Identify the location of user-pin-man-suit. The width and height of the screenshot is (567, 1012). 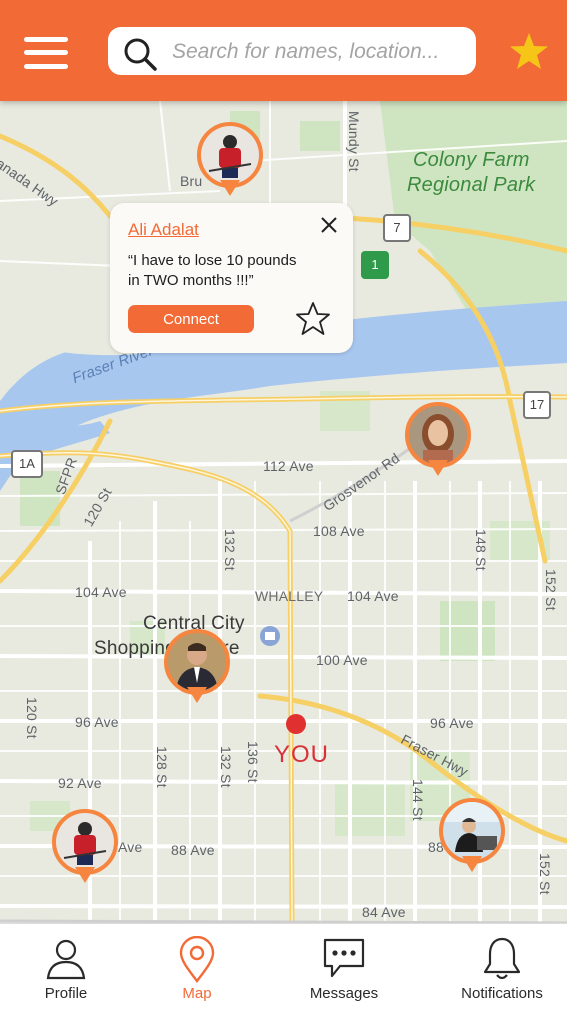
(197, 669).